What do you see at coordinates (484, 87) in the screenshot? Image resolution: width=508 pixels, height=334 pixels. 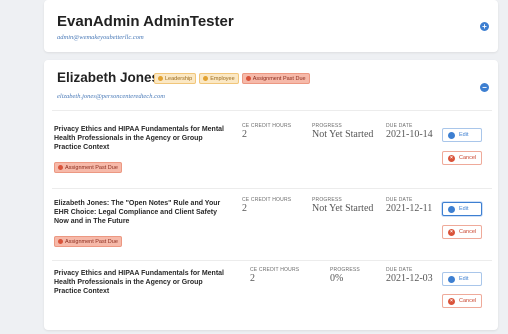 I see `collapse-toggle-button: −` at bounding box center [484, 87].